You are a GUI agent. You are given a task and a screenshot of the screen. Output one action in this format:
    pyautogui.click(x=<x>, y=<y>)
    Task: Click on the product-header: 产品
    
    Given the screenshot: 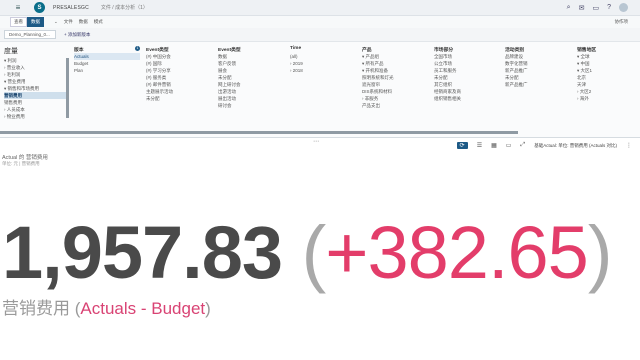 What is the action you would take?
    pyautogui.click(x=395, y=49)
    